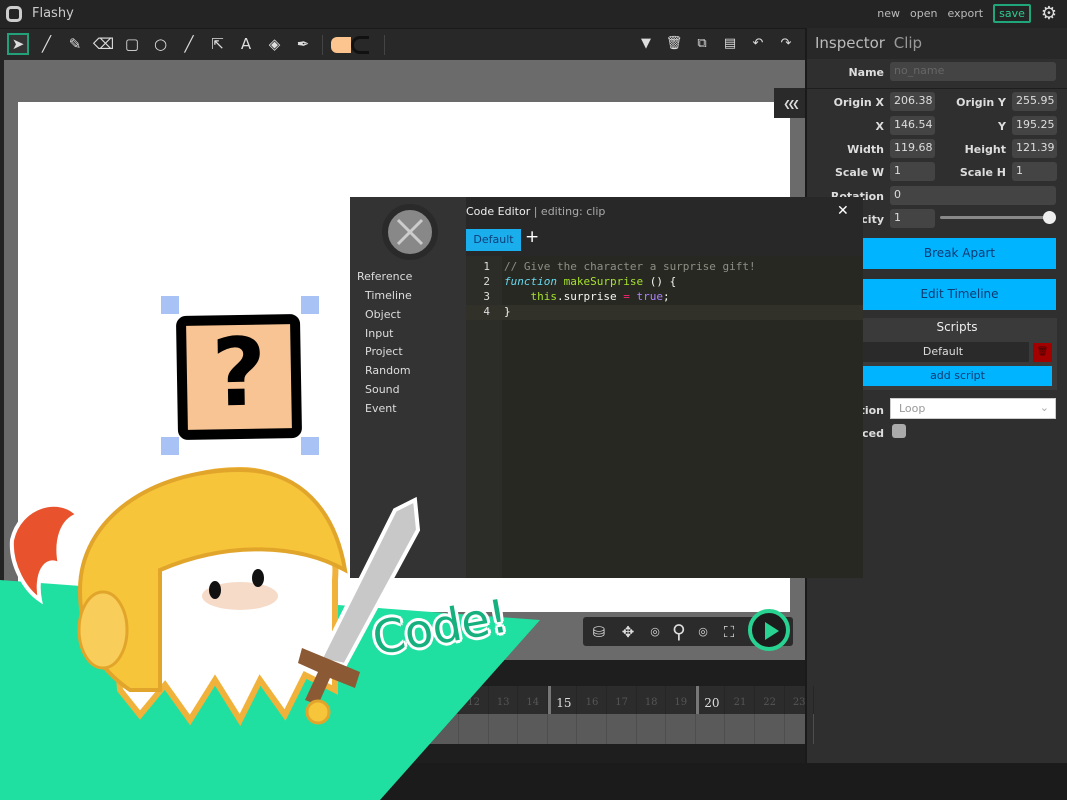 The height and width of the screenshot is (800, 1067). I want to click on opacity-input: 1, so click(912, 218).